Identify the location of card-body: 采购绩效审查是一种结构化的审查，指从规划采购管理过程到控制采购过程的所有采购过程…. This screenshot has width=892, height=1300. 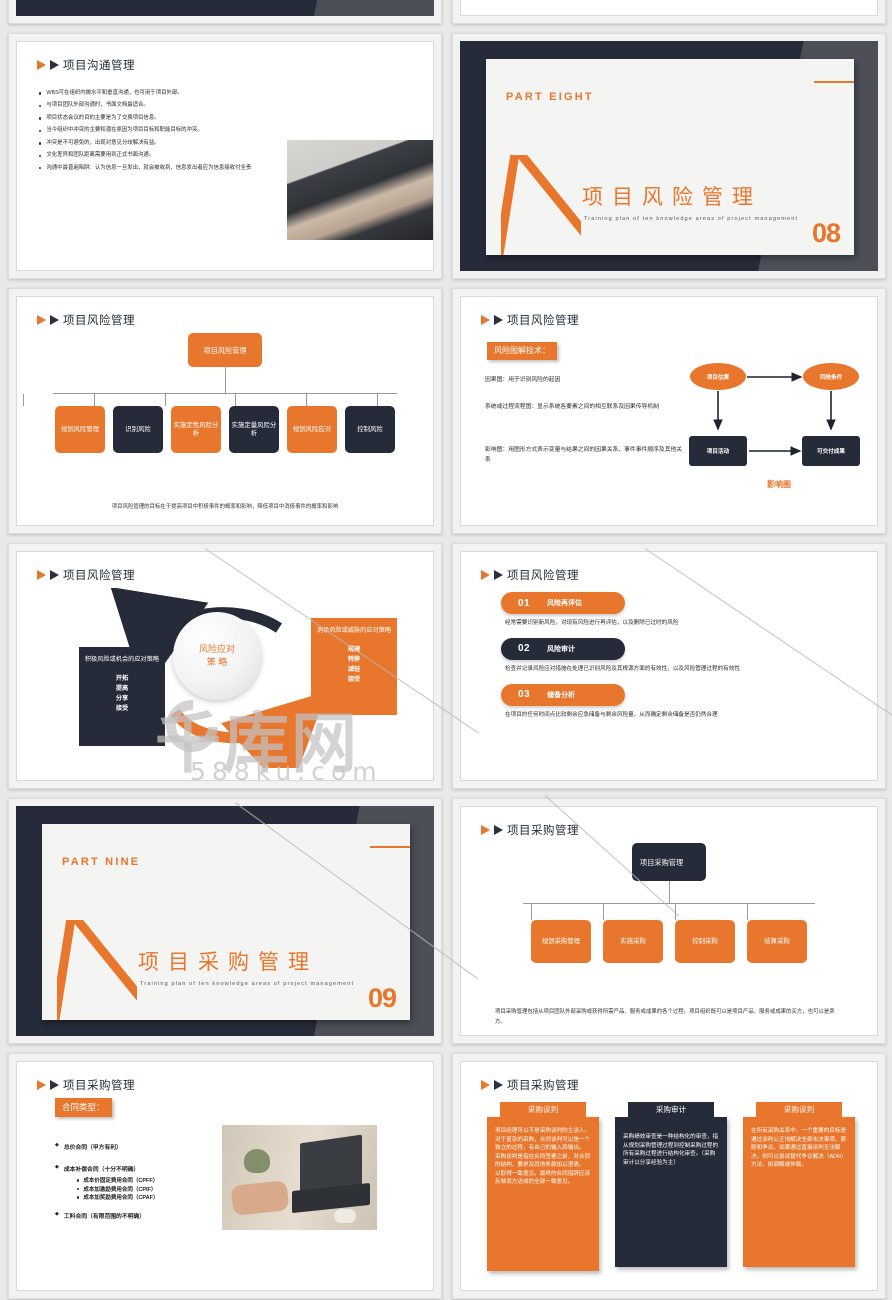
(671, 1192).